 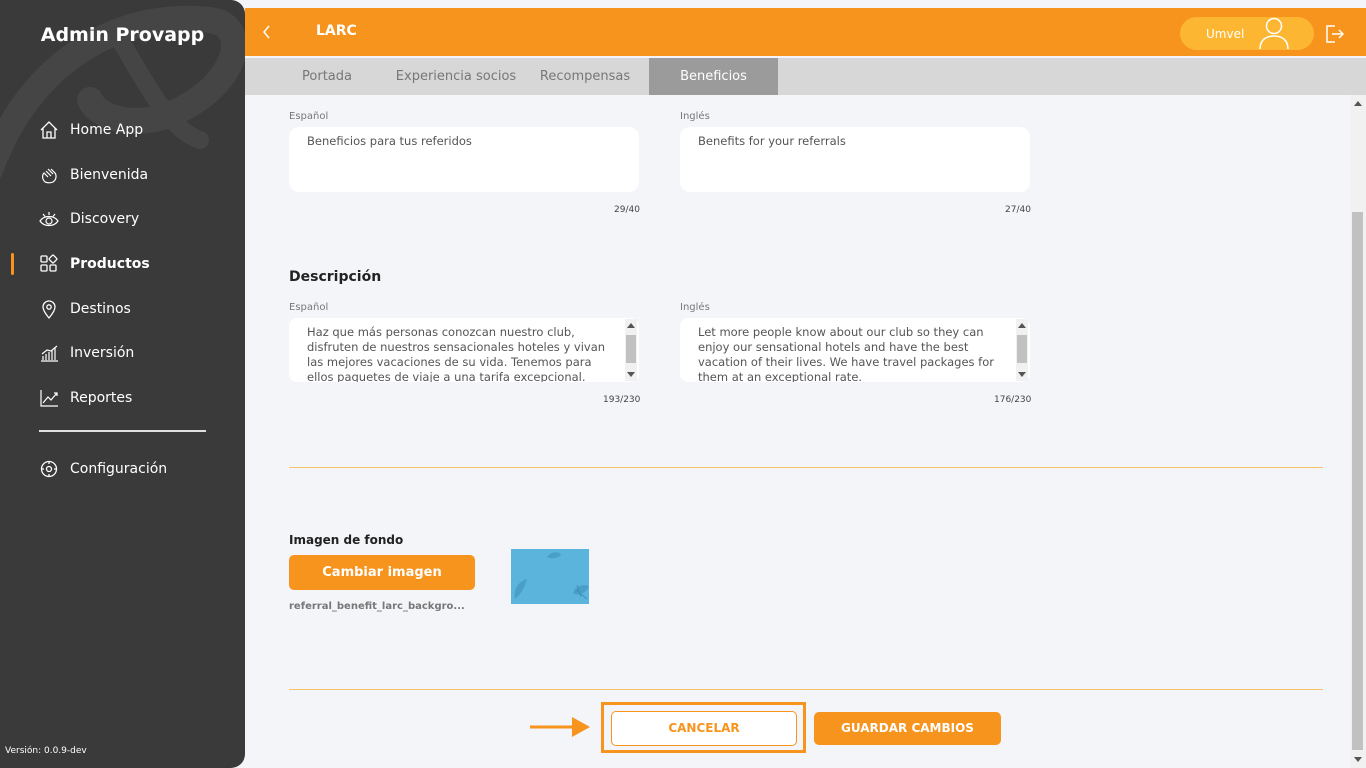 What do you see at coordinates (101, 397) in the screenshot?
I see `sidebar-item-label: Reportes` at bounding box center [101, 397].